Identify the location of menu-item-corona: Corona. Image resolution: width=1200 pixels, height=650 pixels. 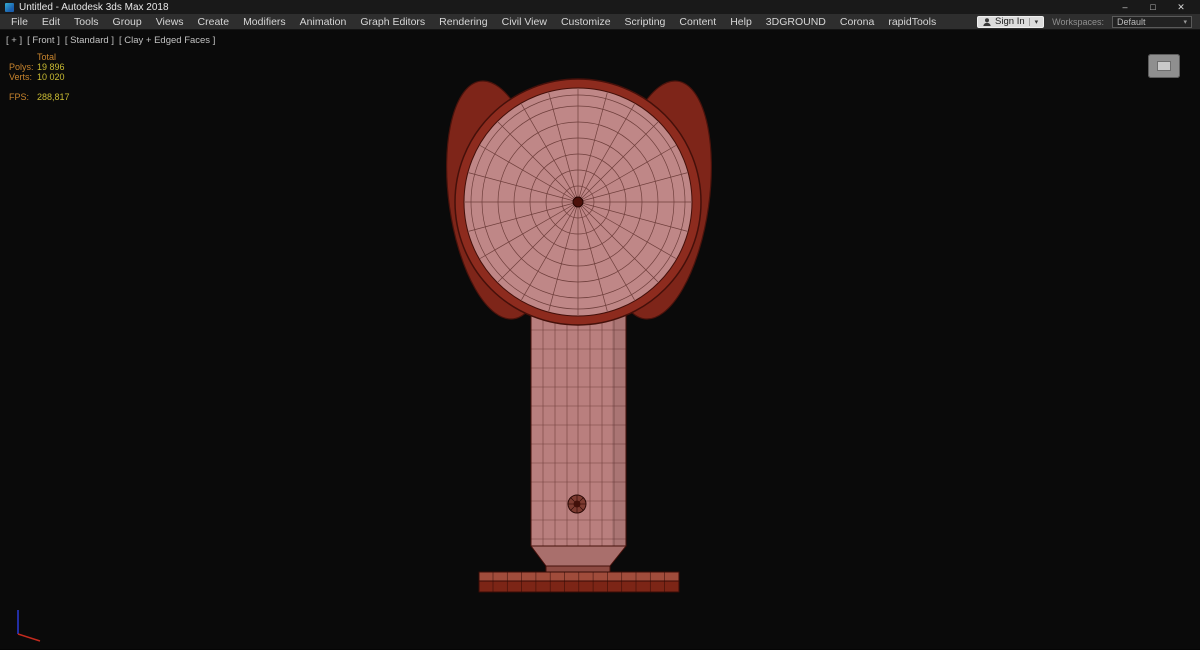
(857, 22).